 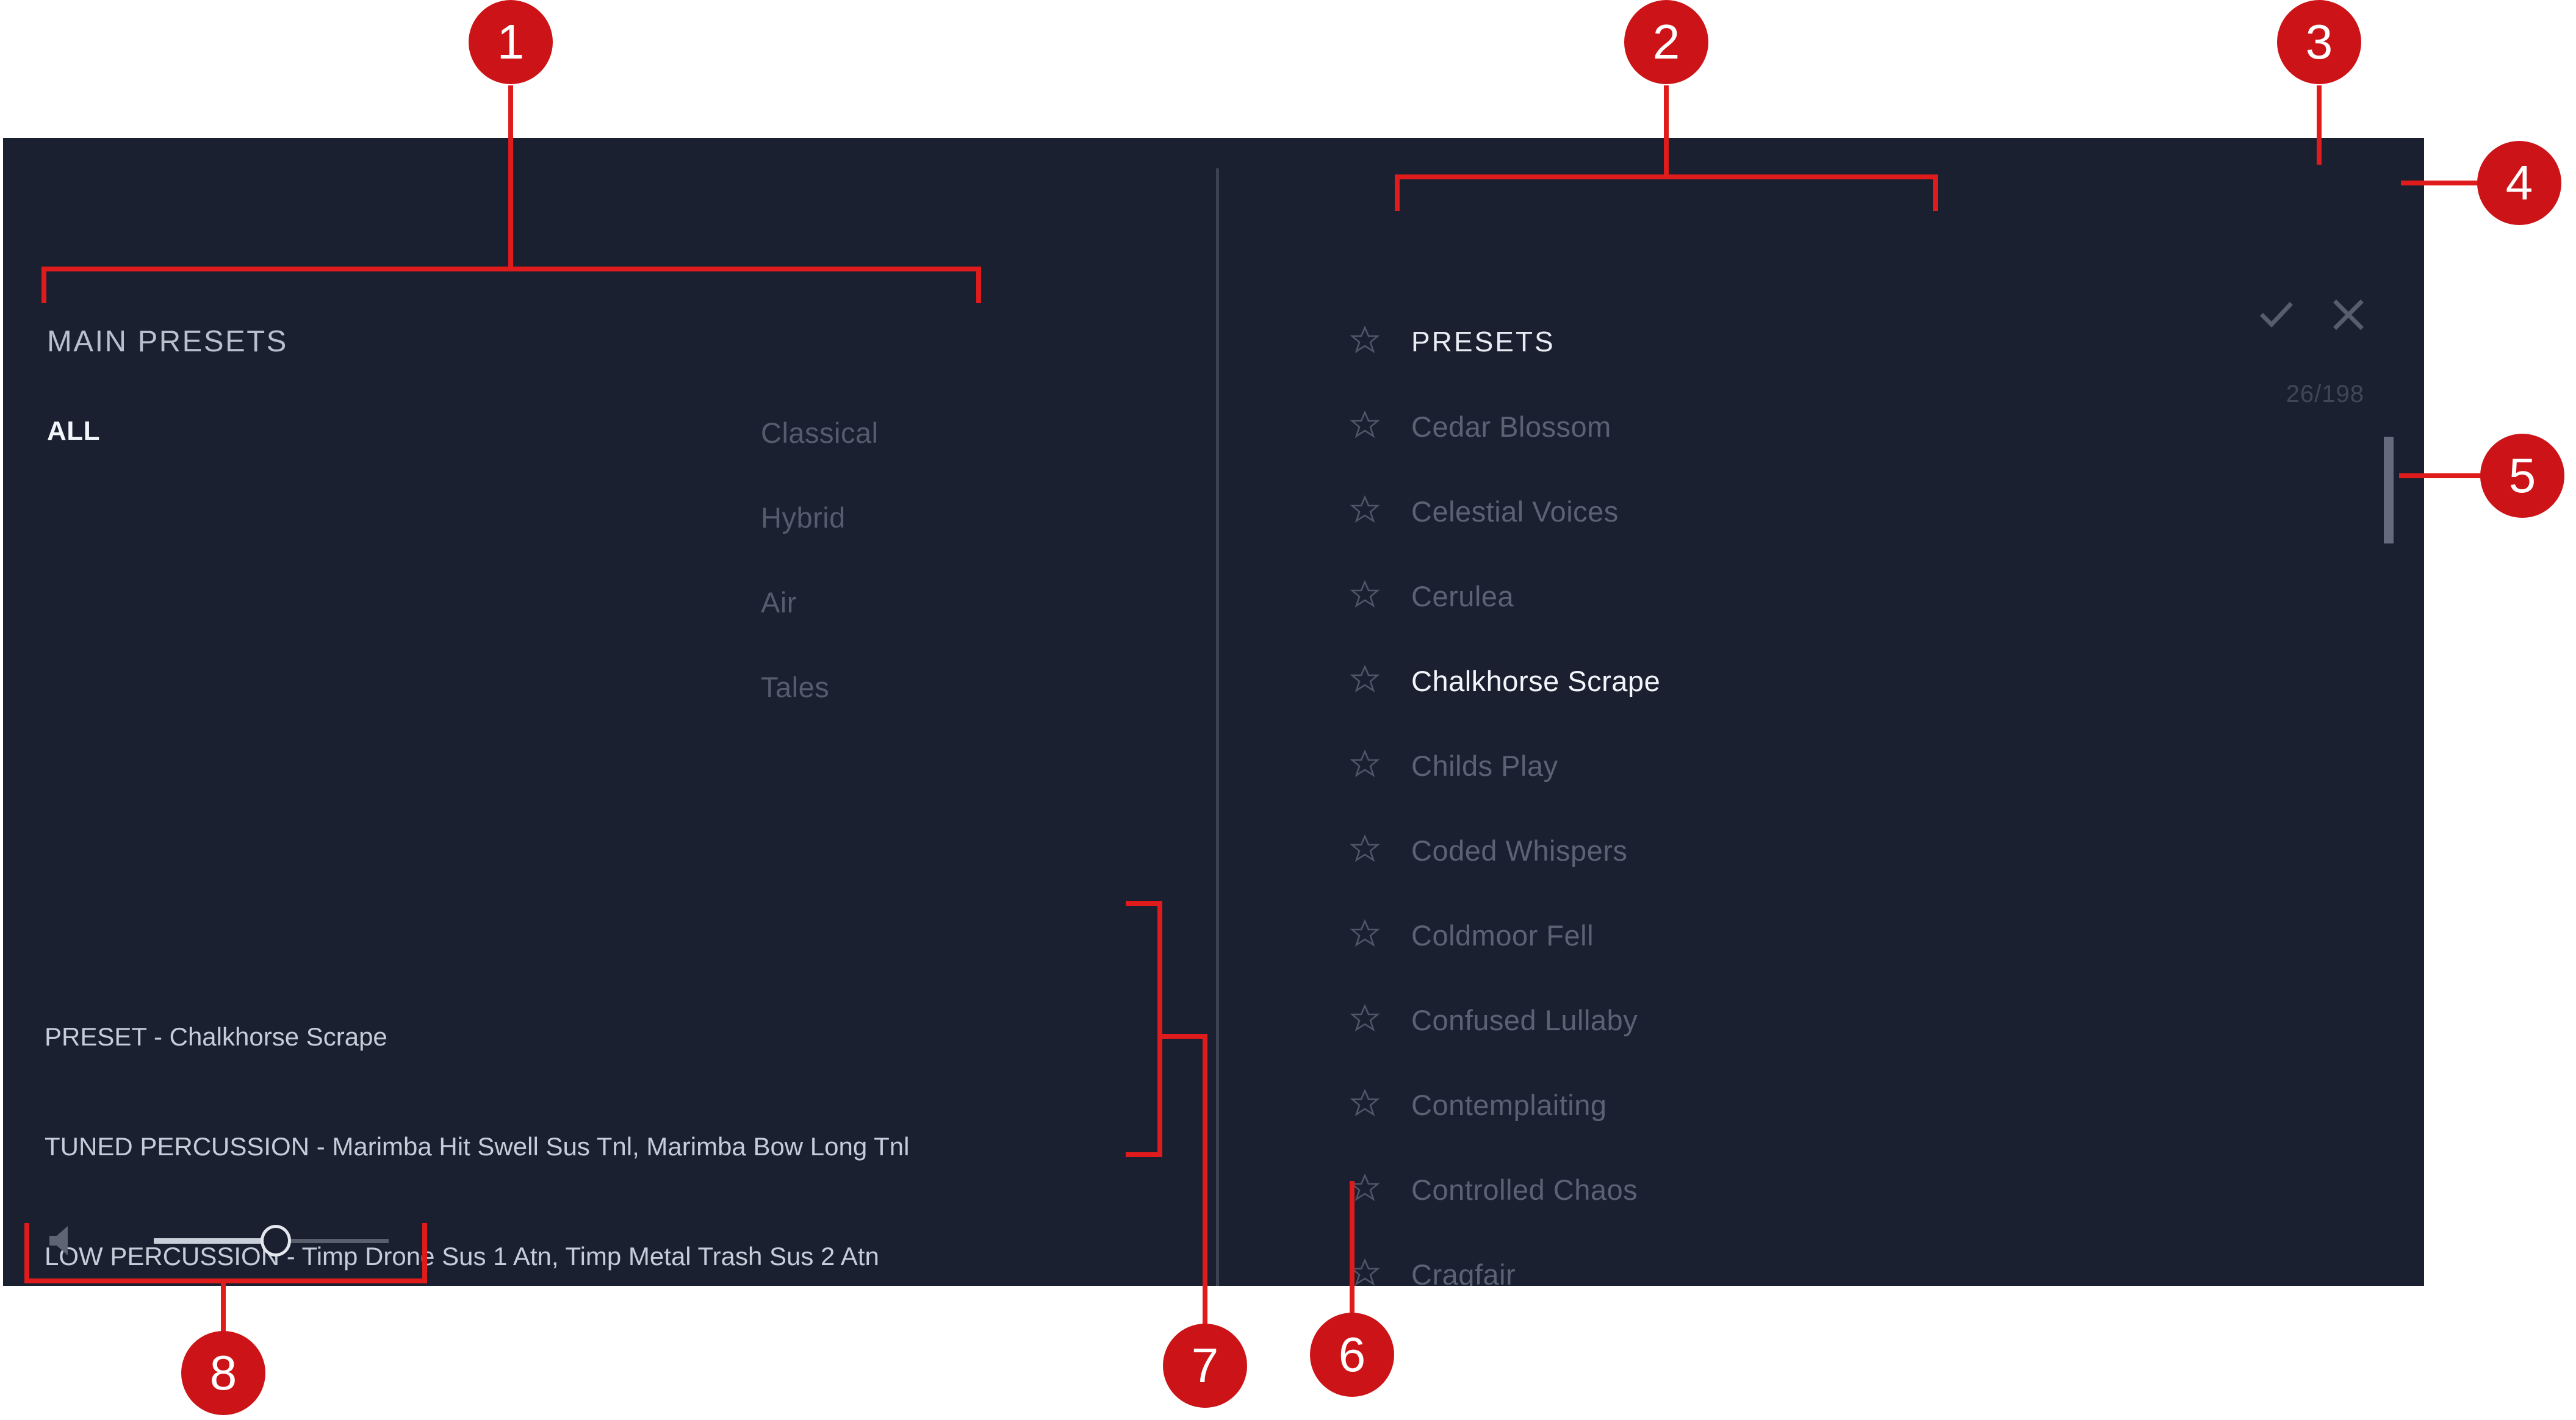 I want to click on category-item-hybrid: Hybrid, so click(x=803, y=518).